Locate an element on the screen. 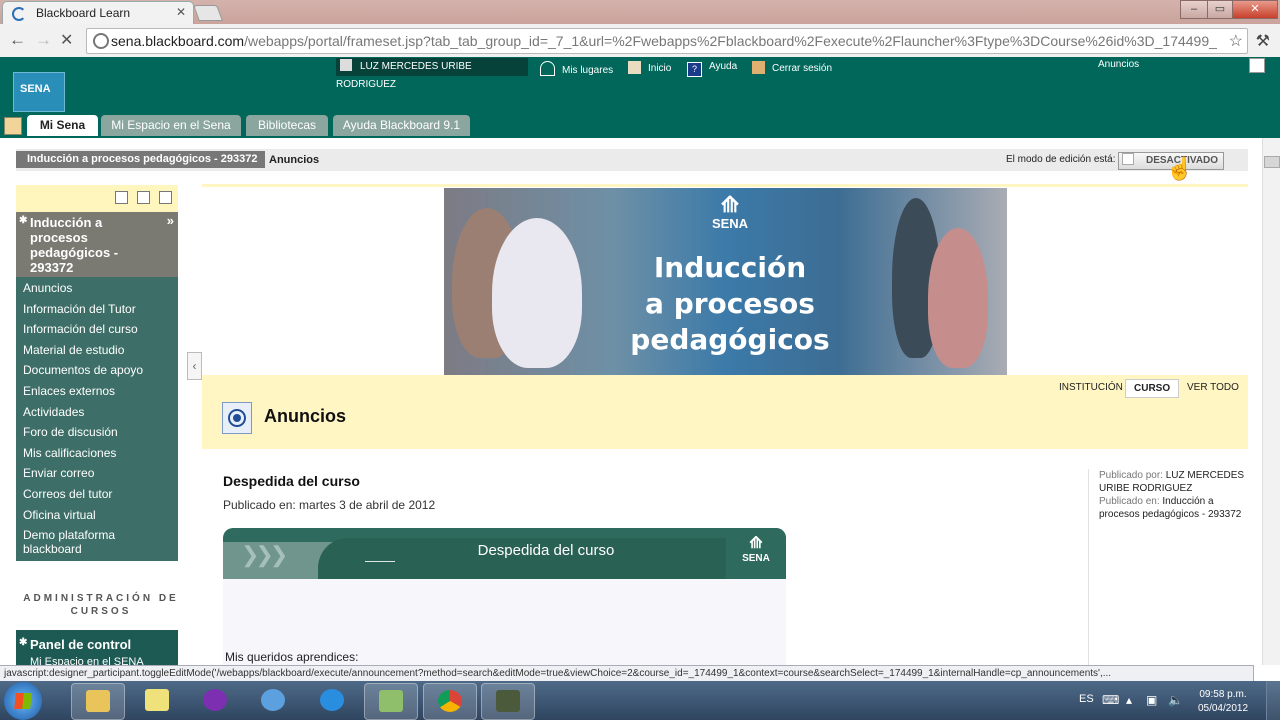  wrench-menu-icon: ⚒ is located at coordinates (1263, 41).